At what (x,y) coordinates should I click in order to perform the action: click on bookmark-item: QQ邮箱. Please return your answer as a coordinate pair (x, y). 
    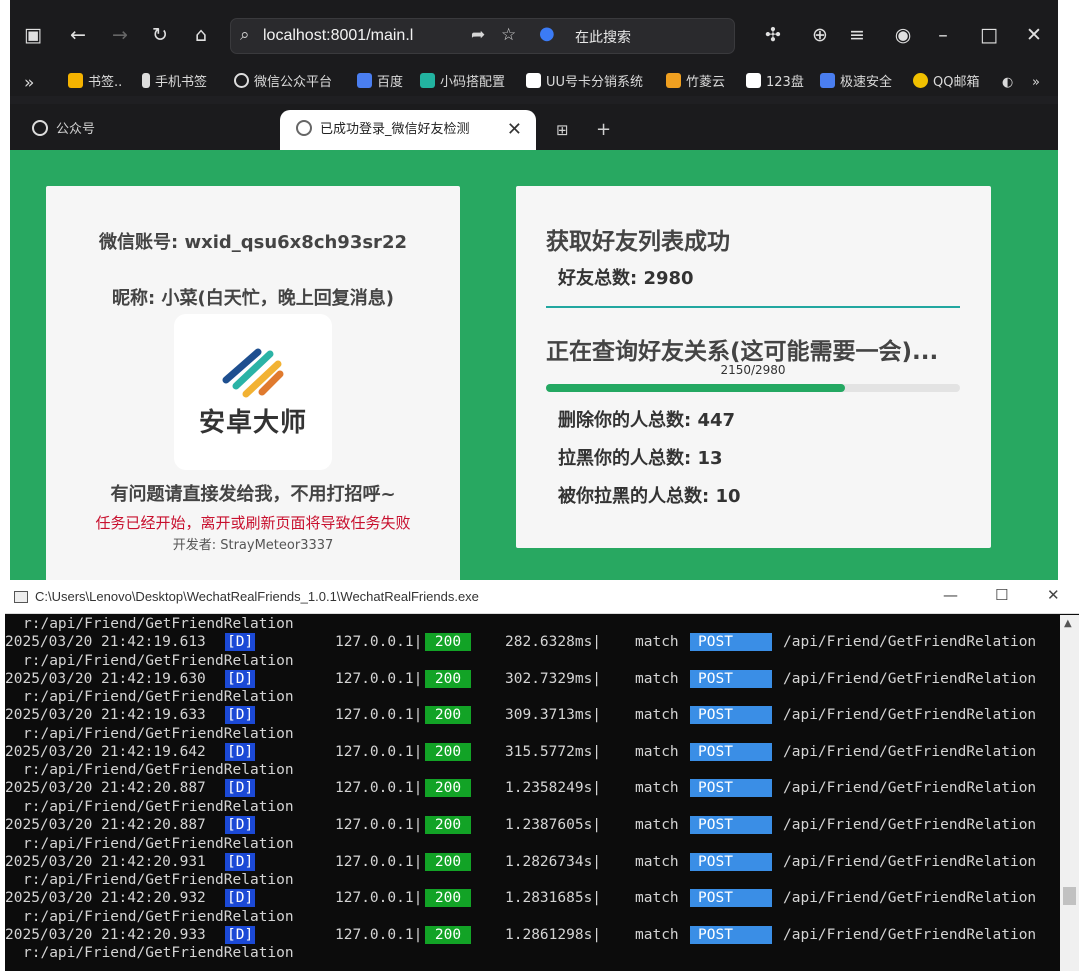
    Looking at the image, I should click on (946, 83).